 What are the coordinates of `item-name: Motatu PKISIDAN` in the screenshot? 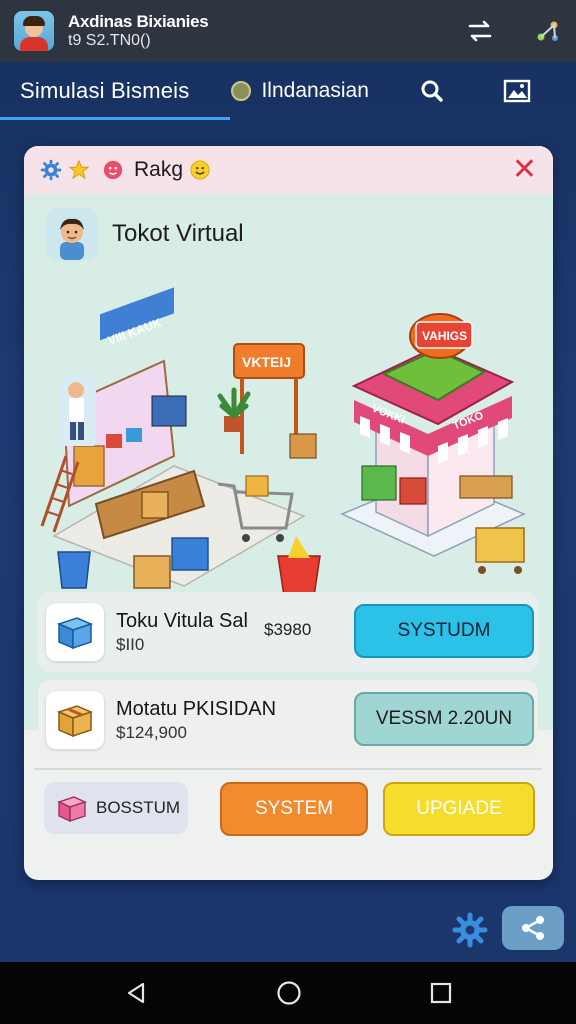 It's located at (196, 708).